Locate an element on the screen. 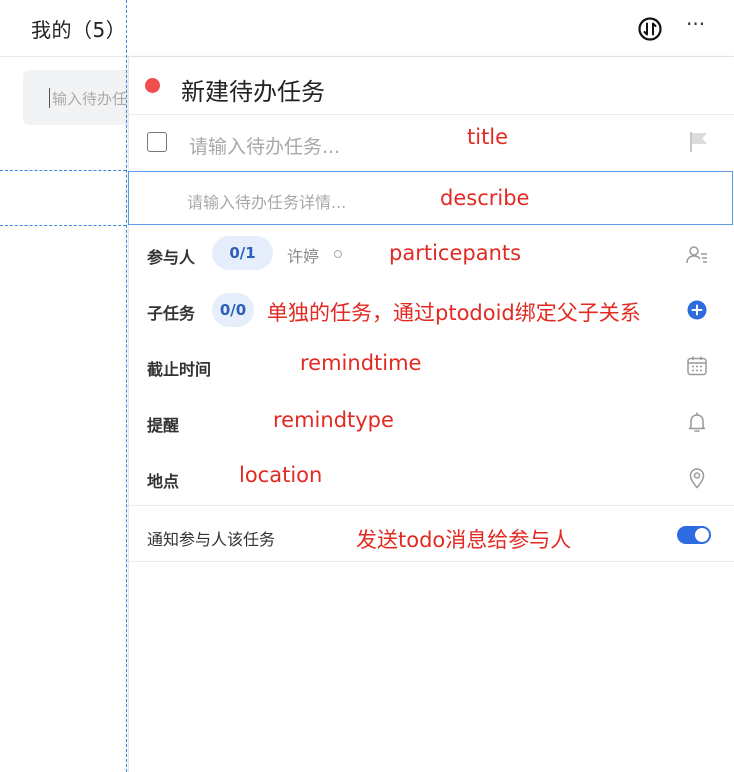 The width and height of the screenshot is (734, 772). calendar-icon is located at coordinates (697, 366).